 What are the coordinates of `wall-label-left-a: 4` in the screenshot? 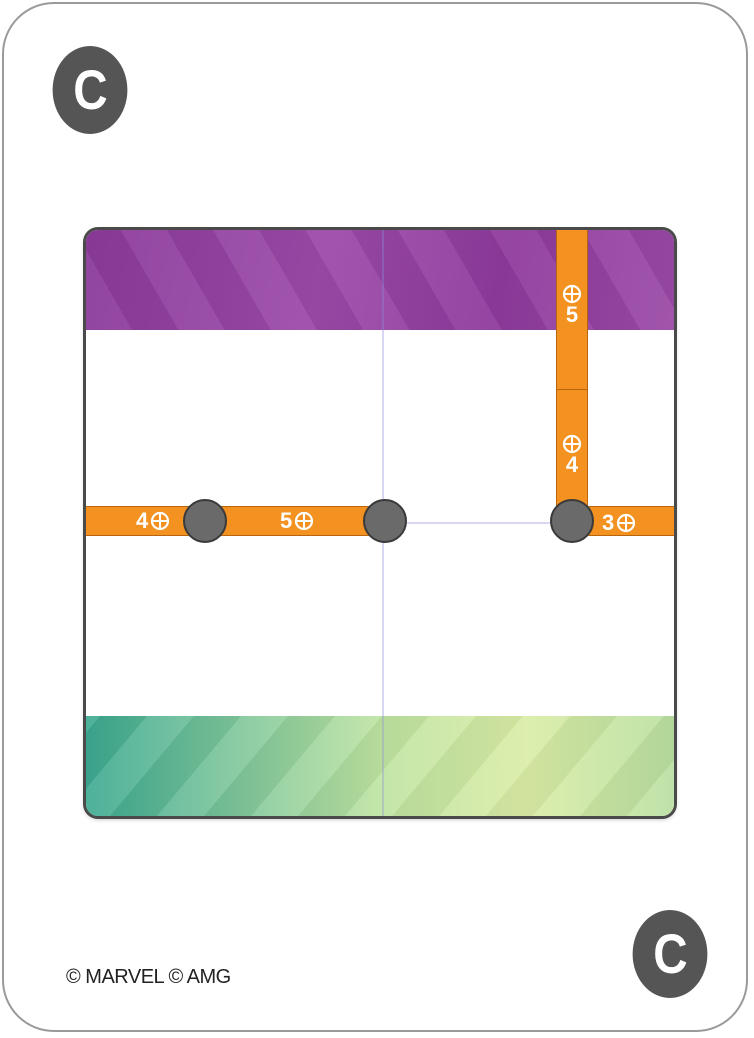 It's located at (153, 521).